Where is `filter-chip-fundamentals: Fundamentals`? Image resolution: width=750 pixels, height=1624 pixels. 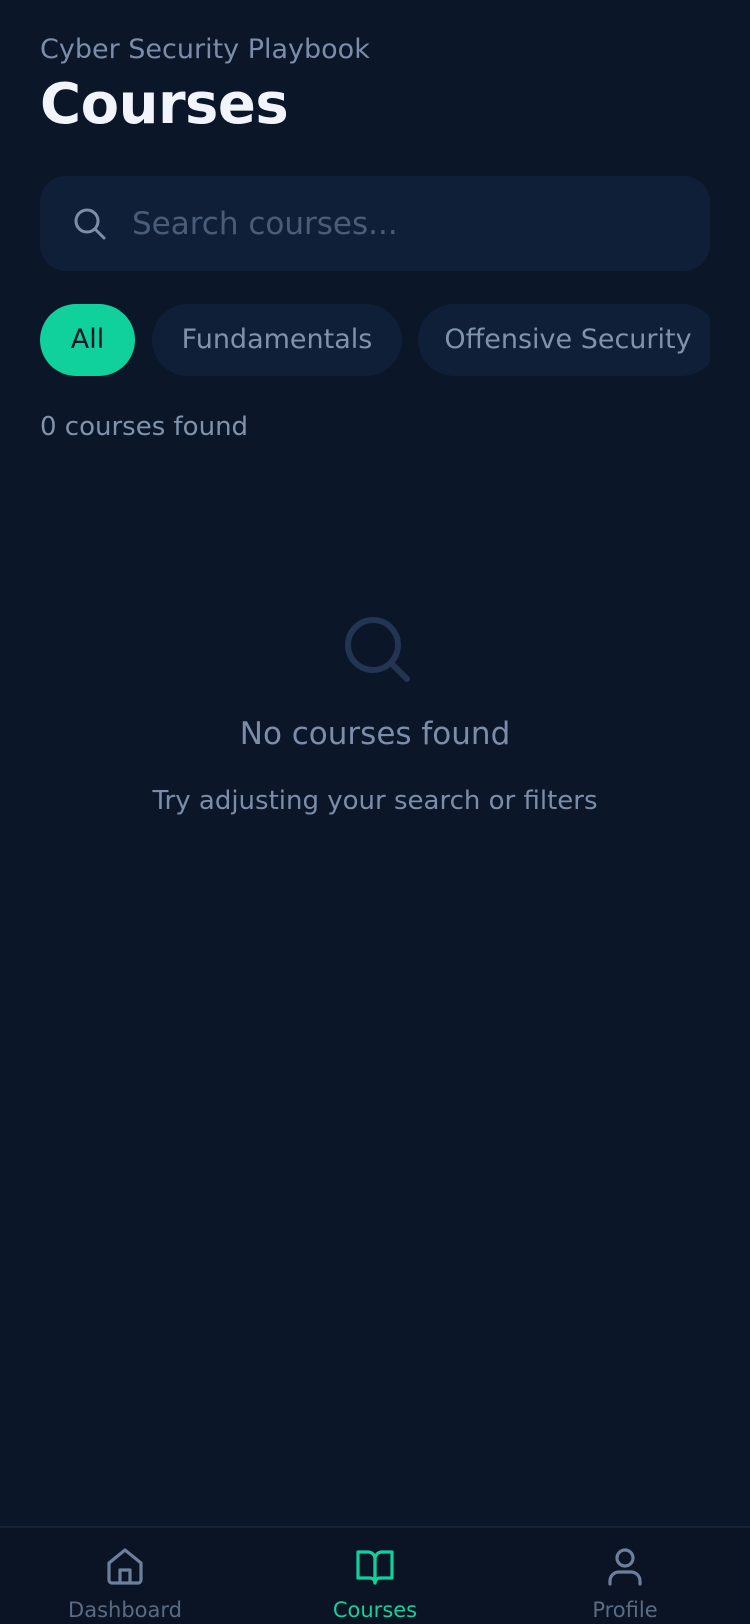 filter-chip-fundamentals: Fundamentals is located at coordinates (277, 340).